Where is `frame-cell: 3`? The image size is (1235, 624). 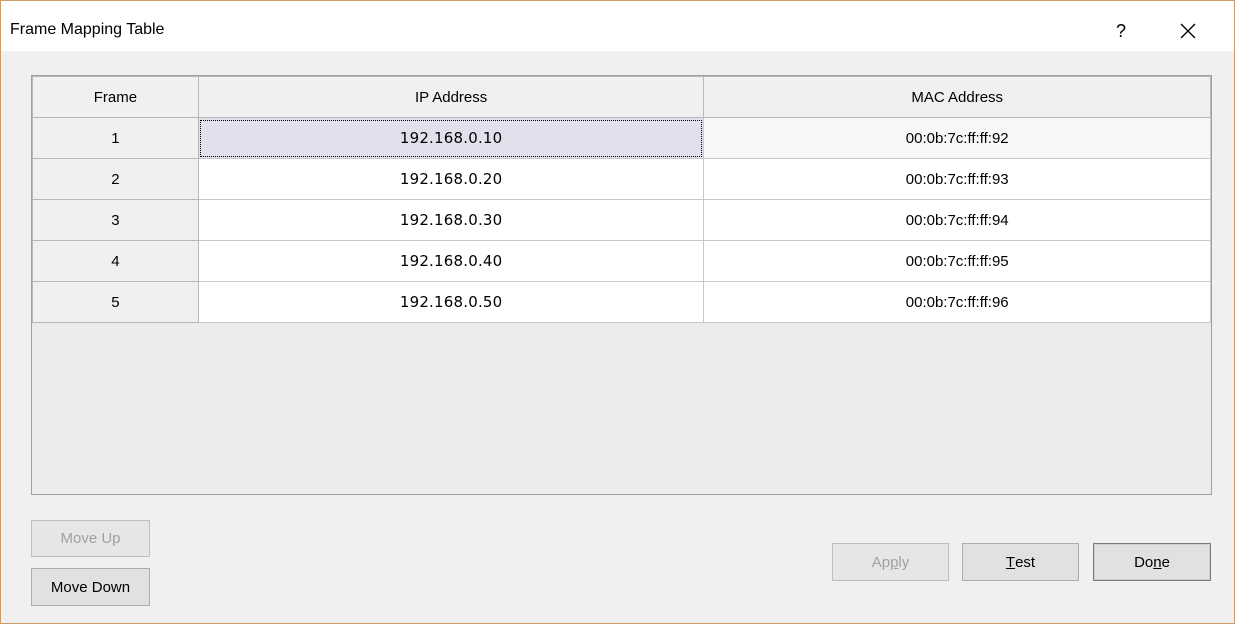 frame-cell: 3 is located at coordinates (115, 220).